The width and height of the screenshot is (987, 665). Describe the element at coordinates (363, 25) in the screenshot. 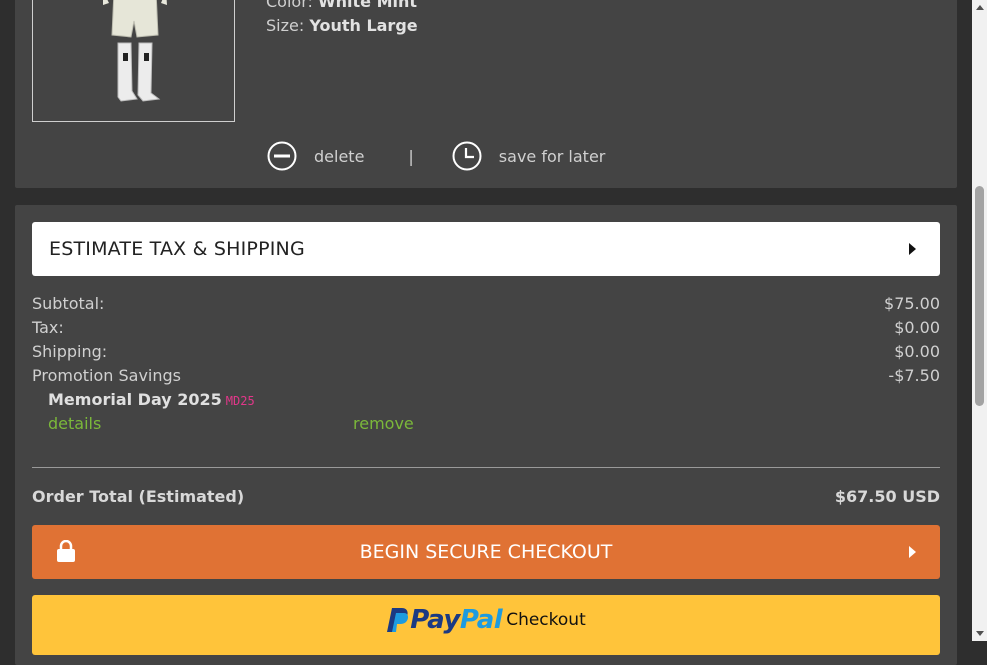

I see `size-value: Youth Large` at that location.